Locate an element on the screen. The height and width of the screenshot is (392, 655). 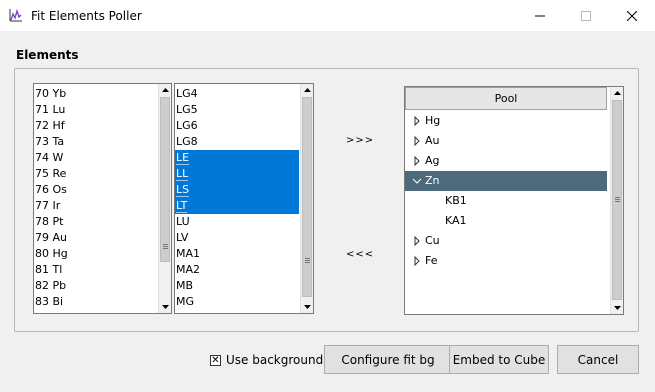
maximize-icon is located at coordinates (586, 15).